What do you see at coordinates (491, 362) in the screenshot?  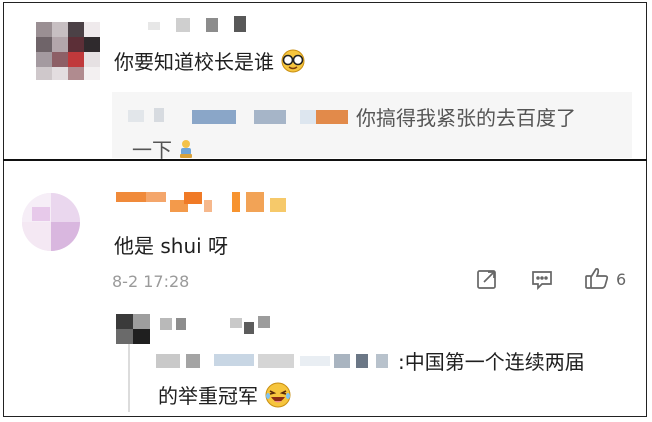 I see `reply-text: :中国第一个连续两届` at bounding box center [491, 362].